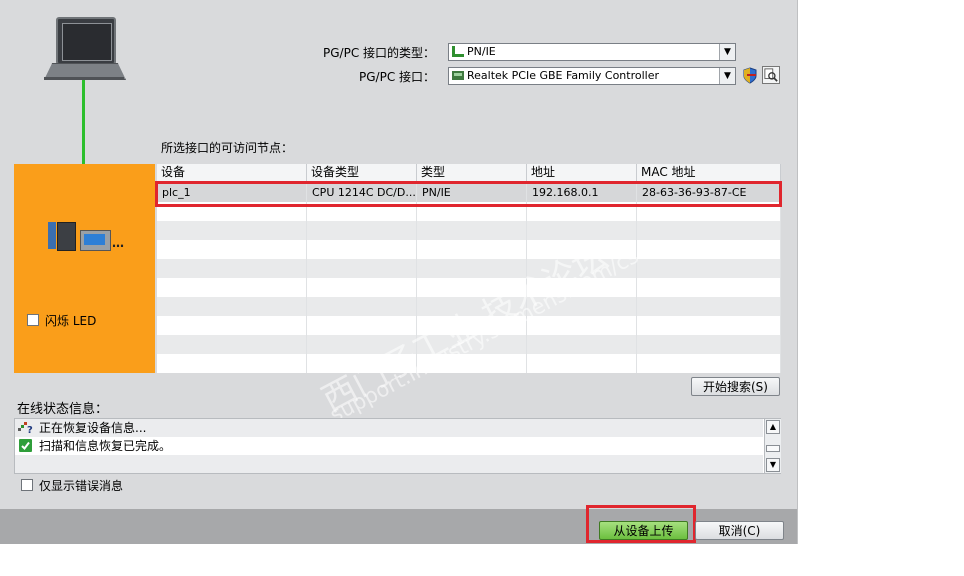 The height and width of the screenshot is (576, 964). Describe the element at coordinates (709, 172) in the screenshot. I see `column-header-mac: MAC 地址` at that location.